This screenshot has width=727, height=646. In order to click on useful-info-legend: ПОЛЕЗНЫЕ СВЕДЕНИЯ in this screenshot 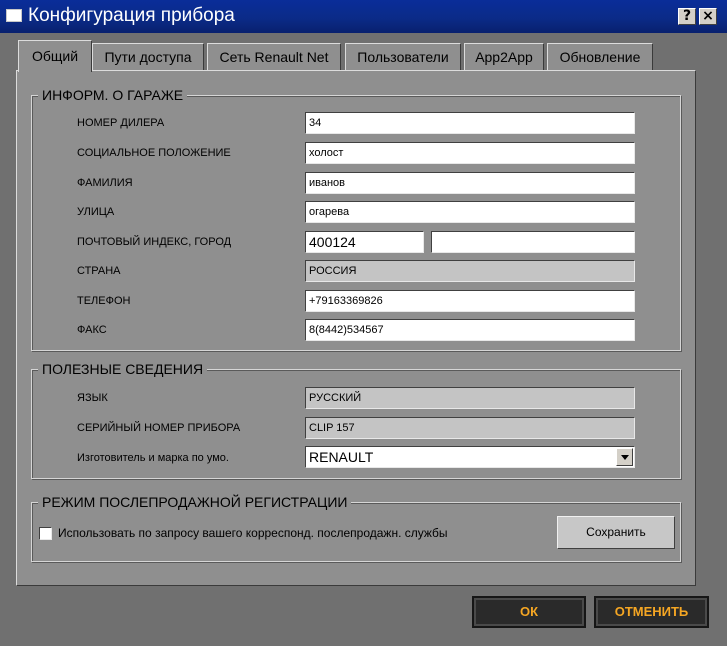, I will do `click(123, 369)`.